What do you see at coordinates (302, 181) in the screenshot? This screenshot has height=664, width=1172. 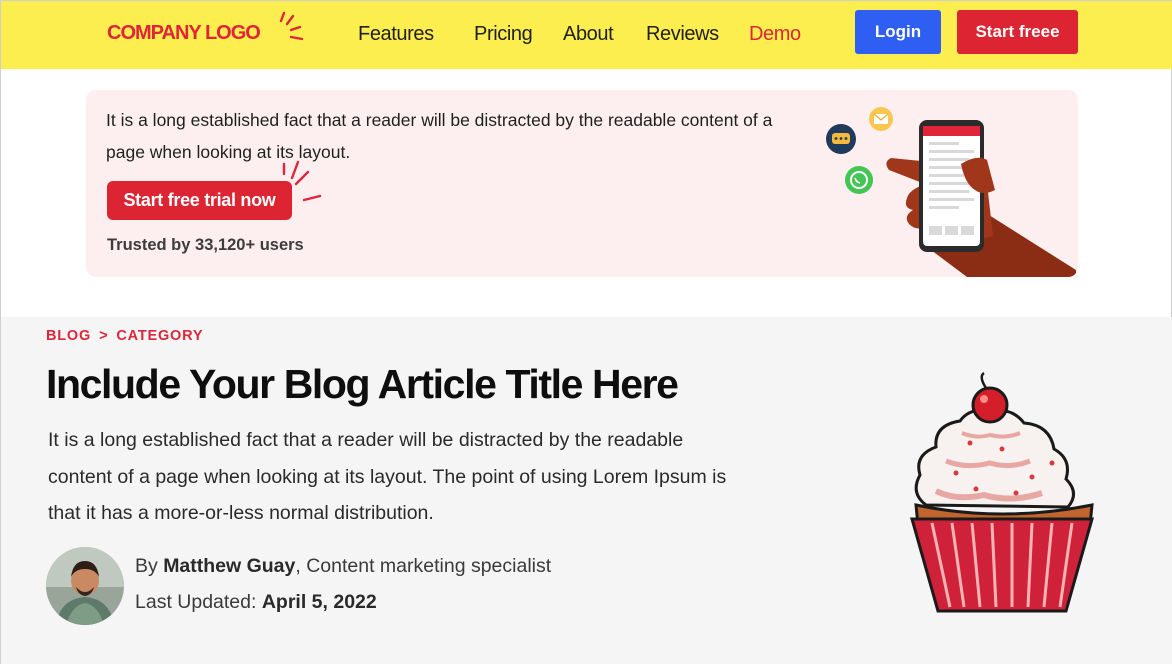 I see `cta-burst-icon` at bounding box center [302, 181].